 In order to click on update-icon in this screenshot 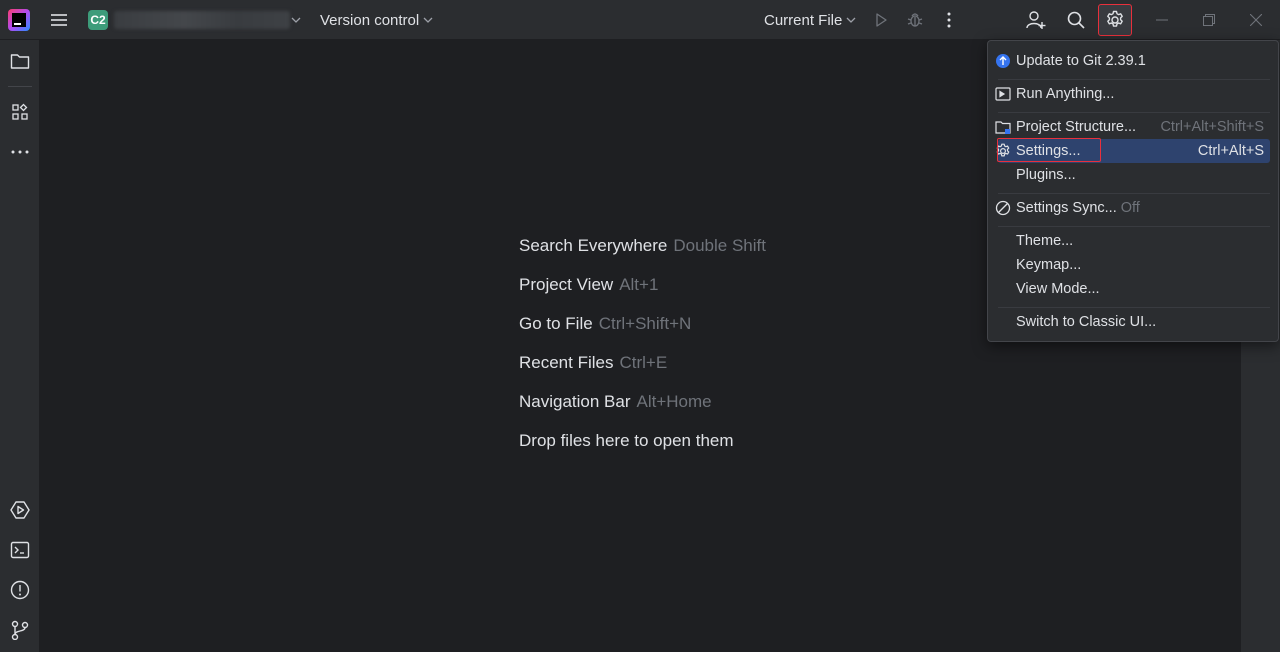, I will do `click(1003, 61)`.